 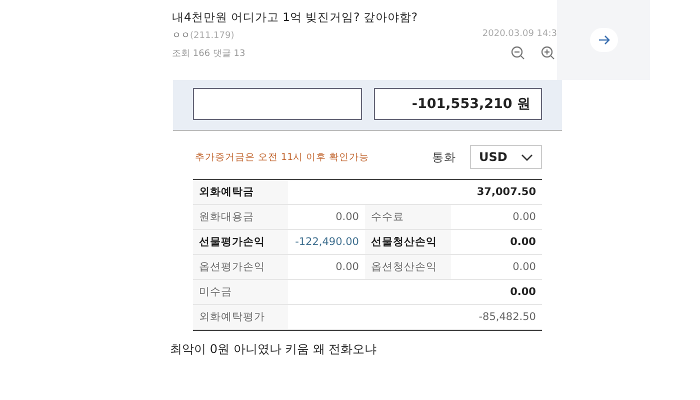 What do you see at coordinates (240, 192) in the screenshot?
I see `row-label: 외화예탁금` at bounding box center [240, 192].